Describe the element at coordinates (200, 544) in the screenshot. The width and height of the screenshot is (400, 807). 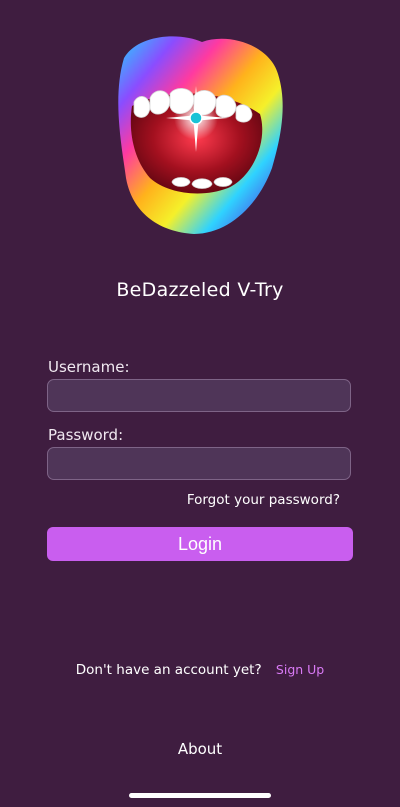
I see `login-button: Login` at that location.